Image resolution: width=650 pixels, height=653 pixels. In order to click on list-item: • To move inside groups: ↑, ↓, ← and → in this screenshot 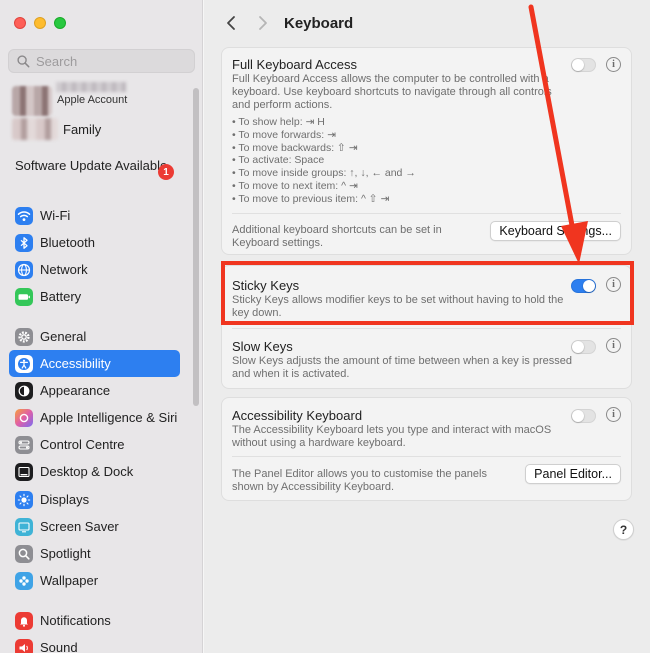, I will do `click(324, 173)`.